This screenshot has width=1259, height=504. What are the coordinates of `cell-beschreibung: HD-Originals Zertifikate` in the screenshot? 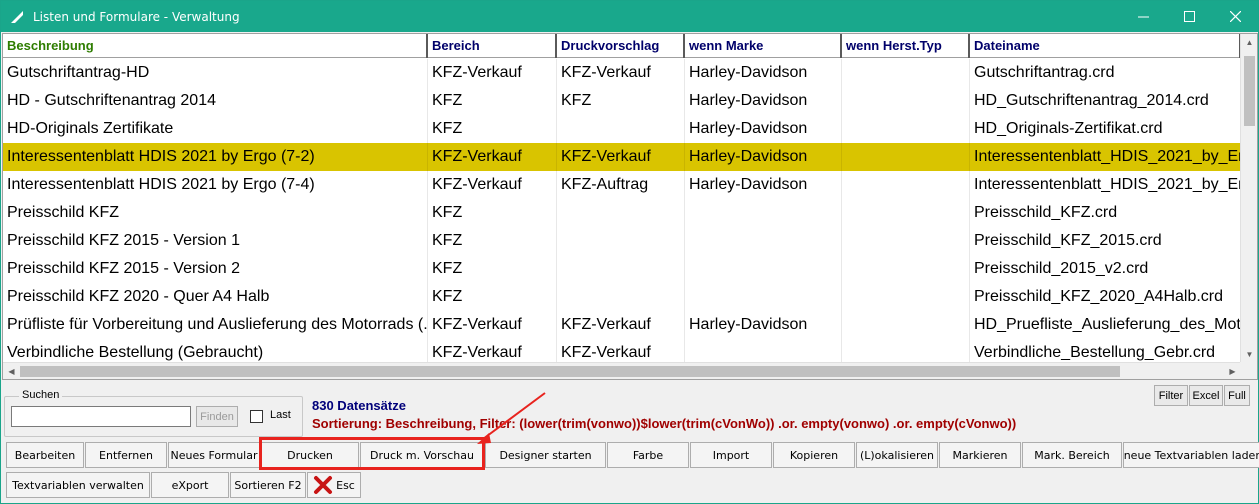 It's located at (215, 129).